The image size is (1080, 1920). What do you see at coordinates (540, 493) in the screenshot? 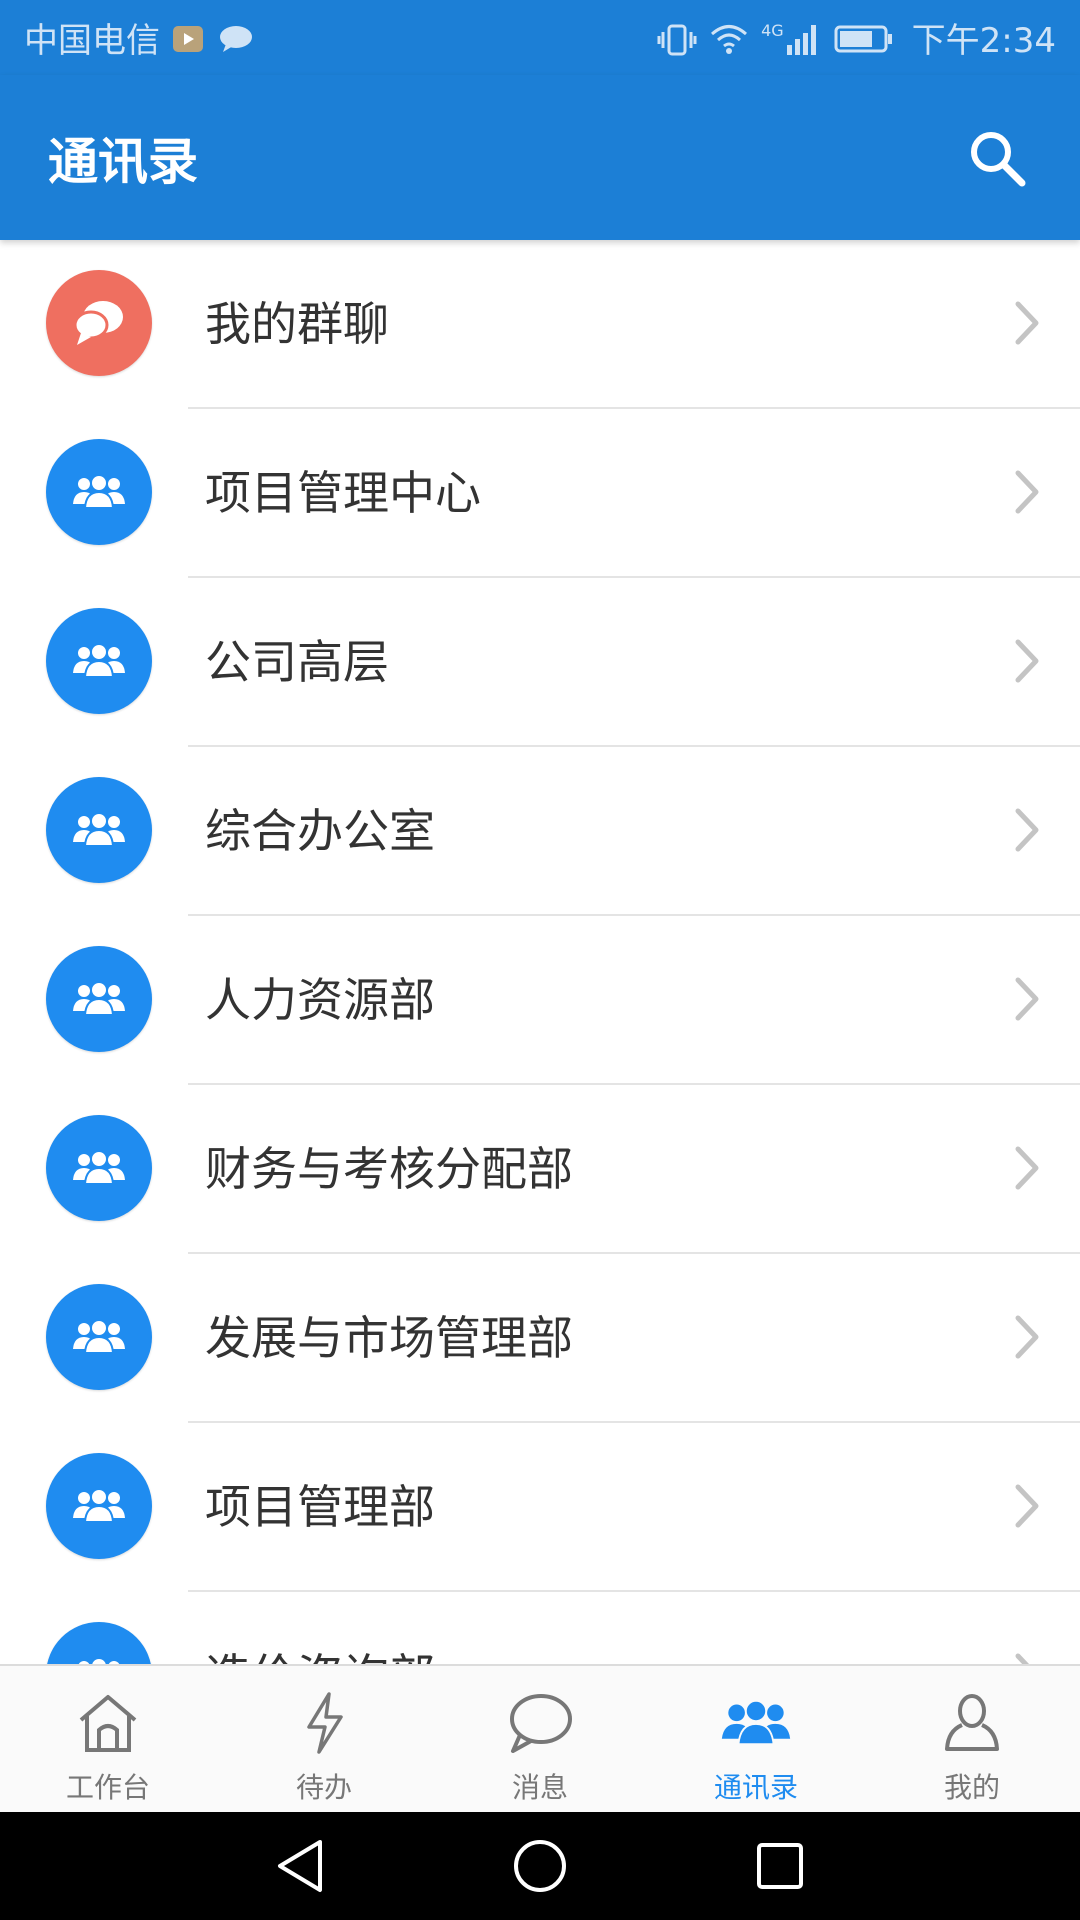
I see `list-item: 项目管理中心` at bounding box center [540, 493].